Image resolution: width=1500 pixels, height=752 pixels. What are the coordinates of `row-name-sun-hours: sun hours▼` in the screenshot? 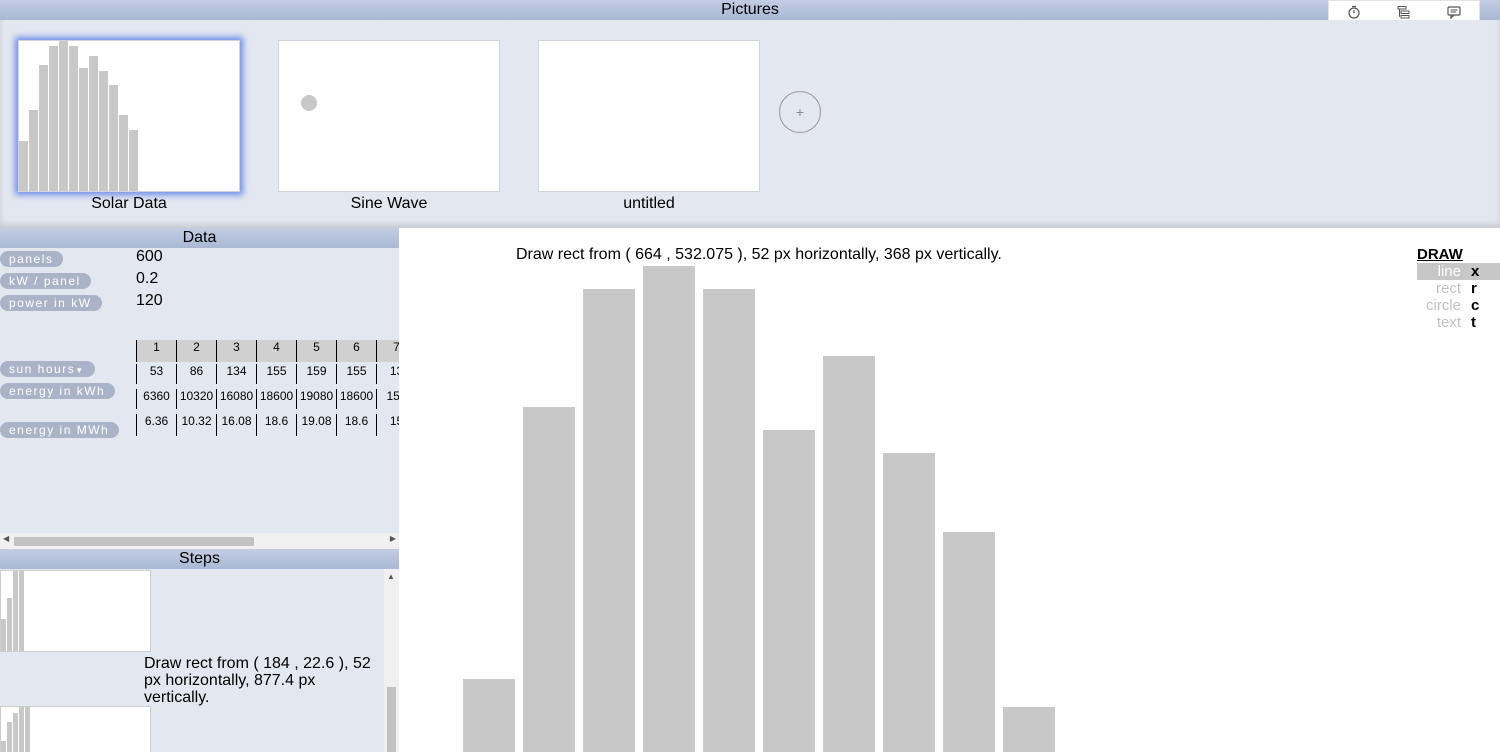 It's located at (47, 369).